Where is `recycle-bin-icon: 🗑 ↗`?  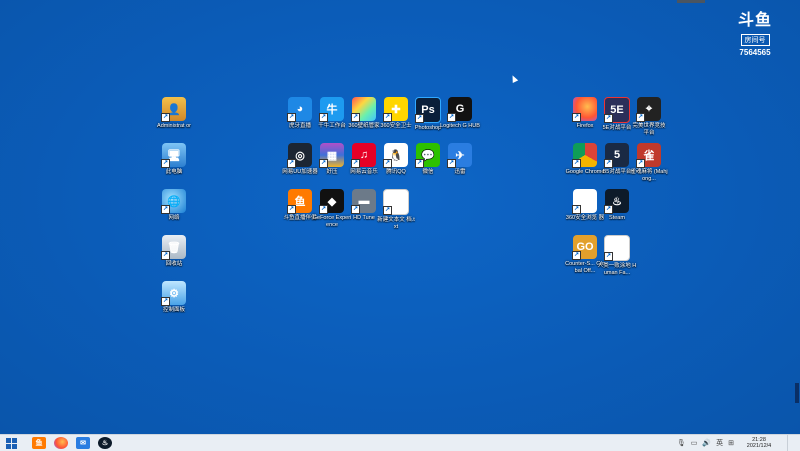 recycle-bin-icon: 🗑 ↗ is located at coordinates (173, 247).